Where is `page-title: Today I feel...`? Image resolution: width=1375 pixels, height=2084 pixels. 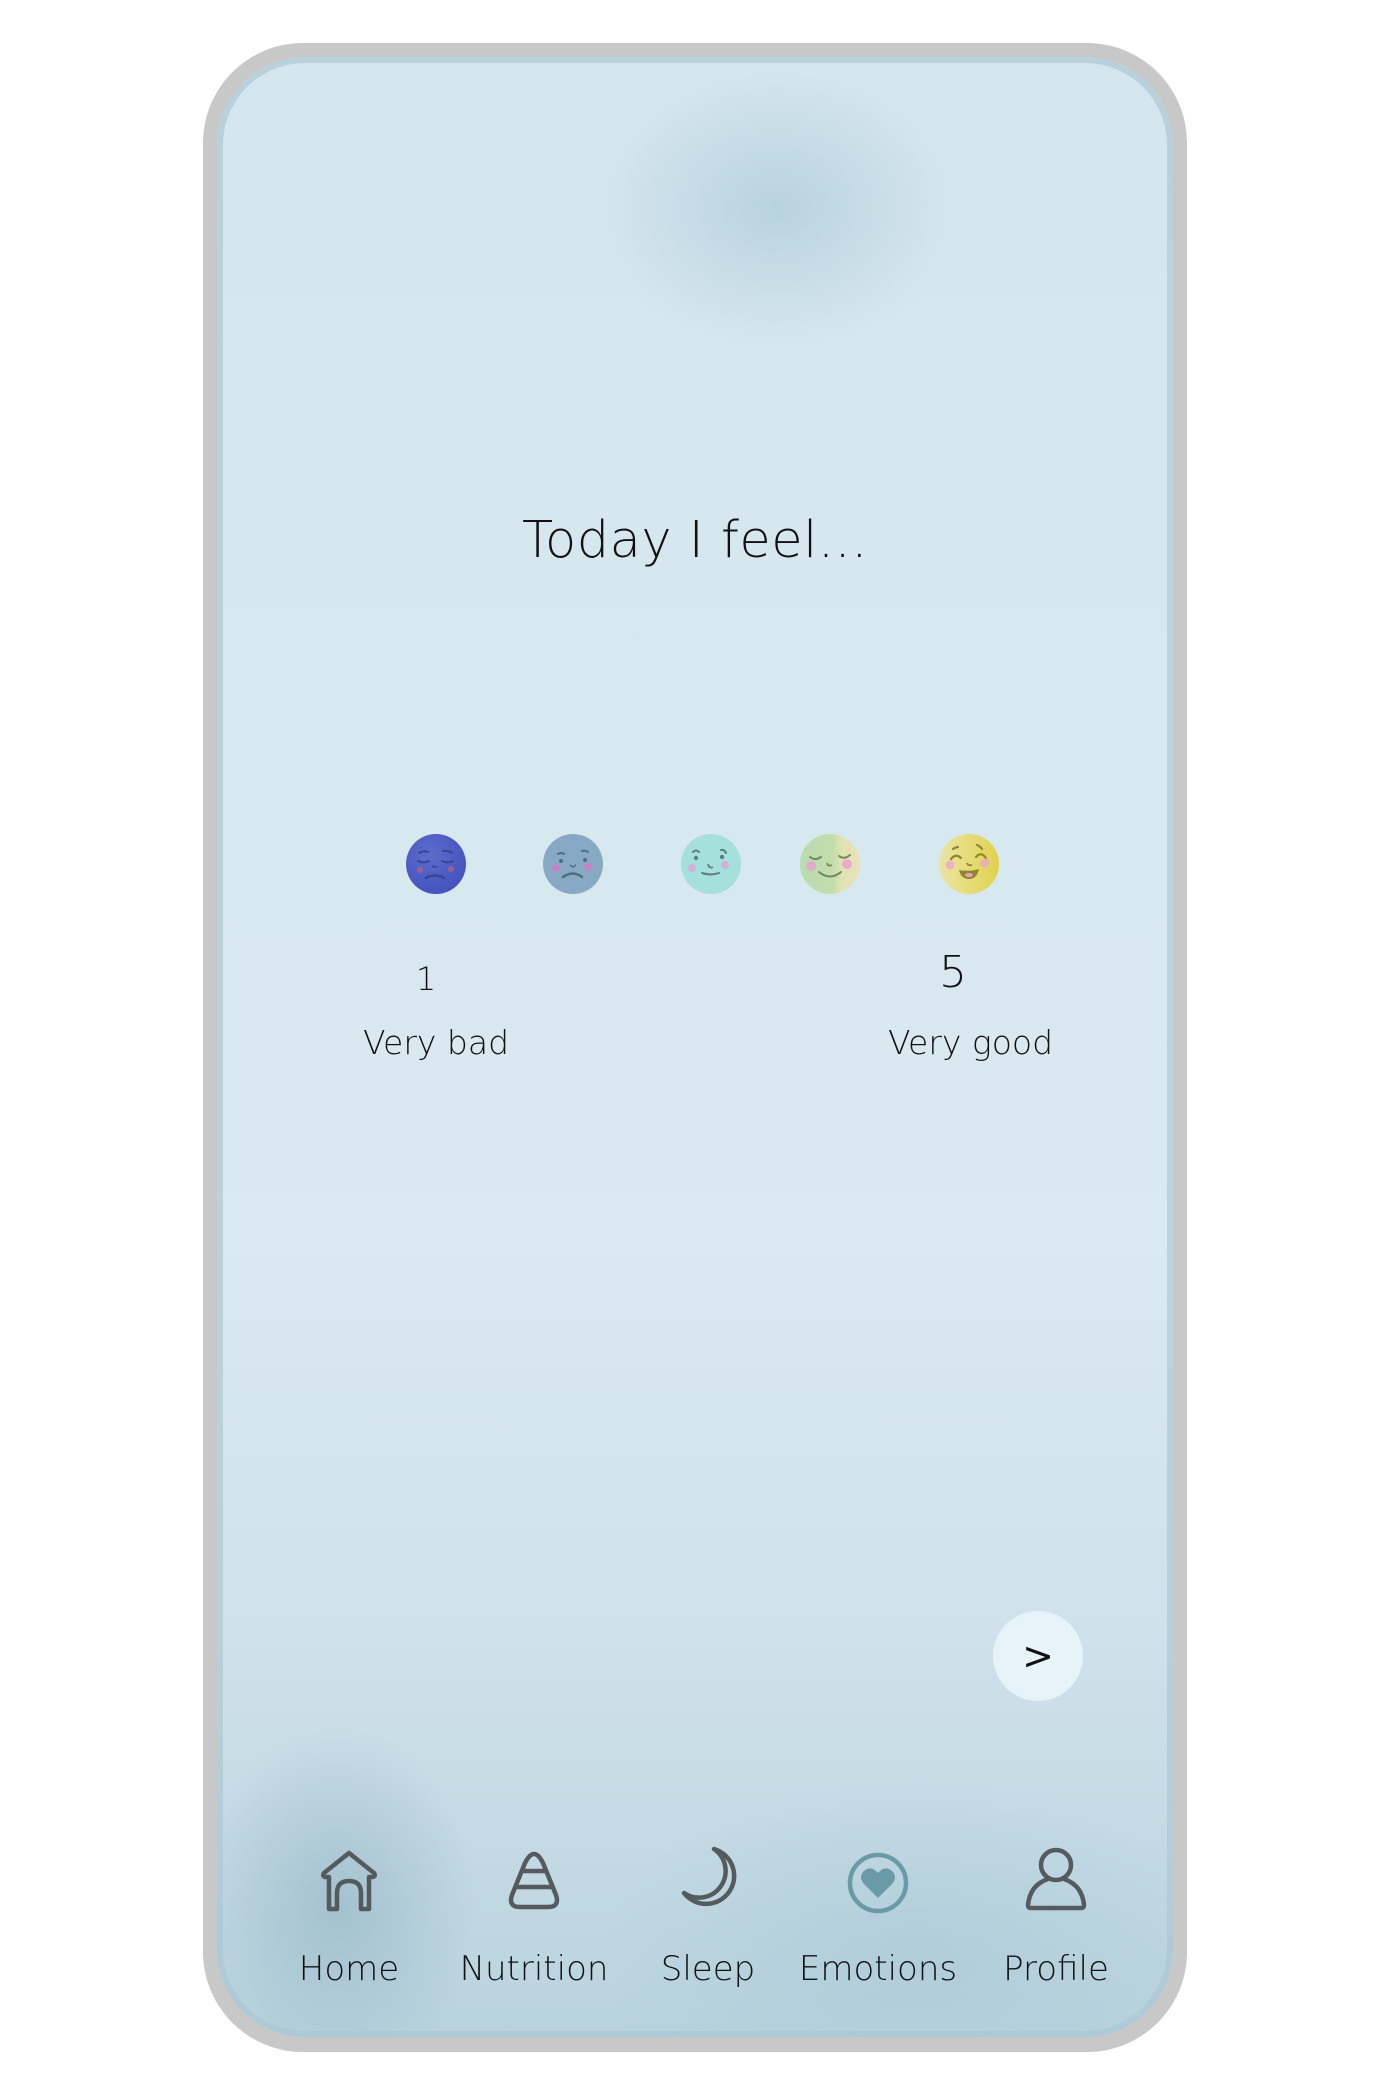
page-title: Today I feel... is located at coordinates (695, 540).